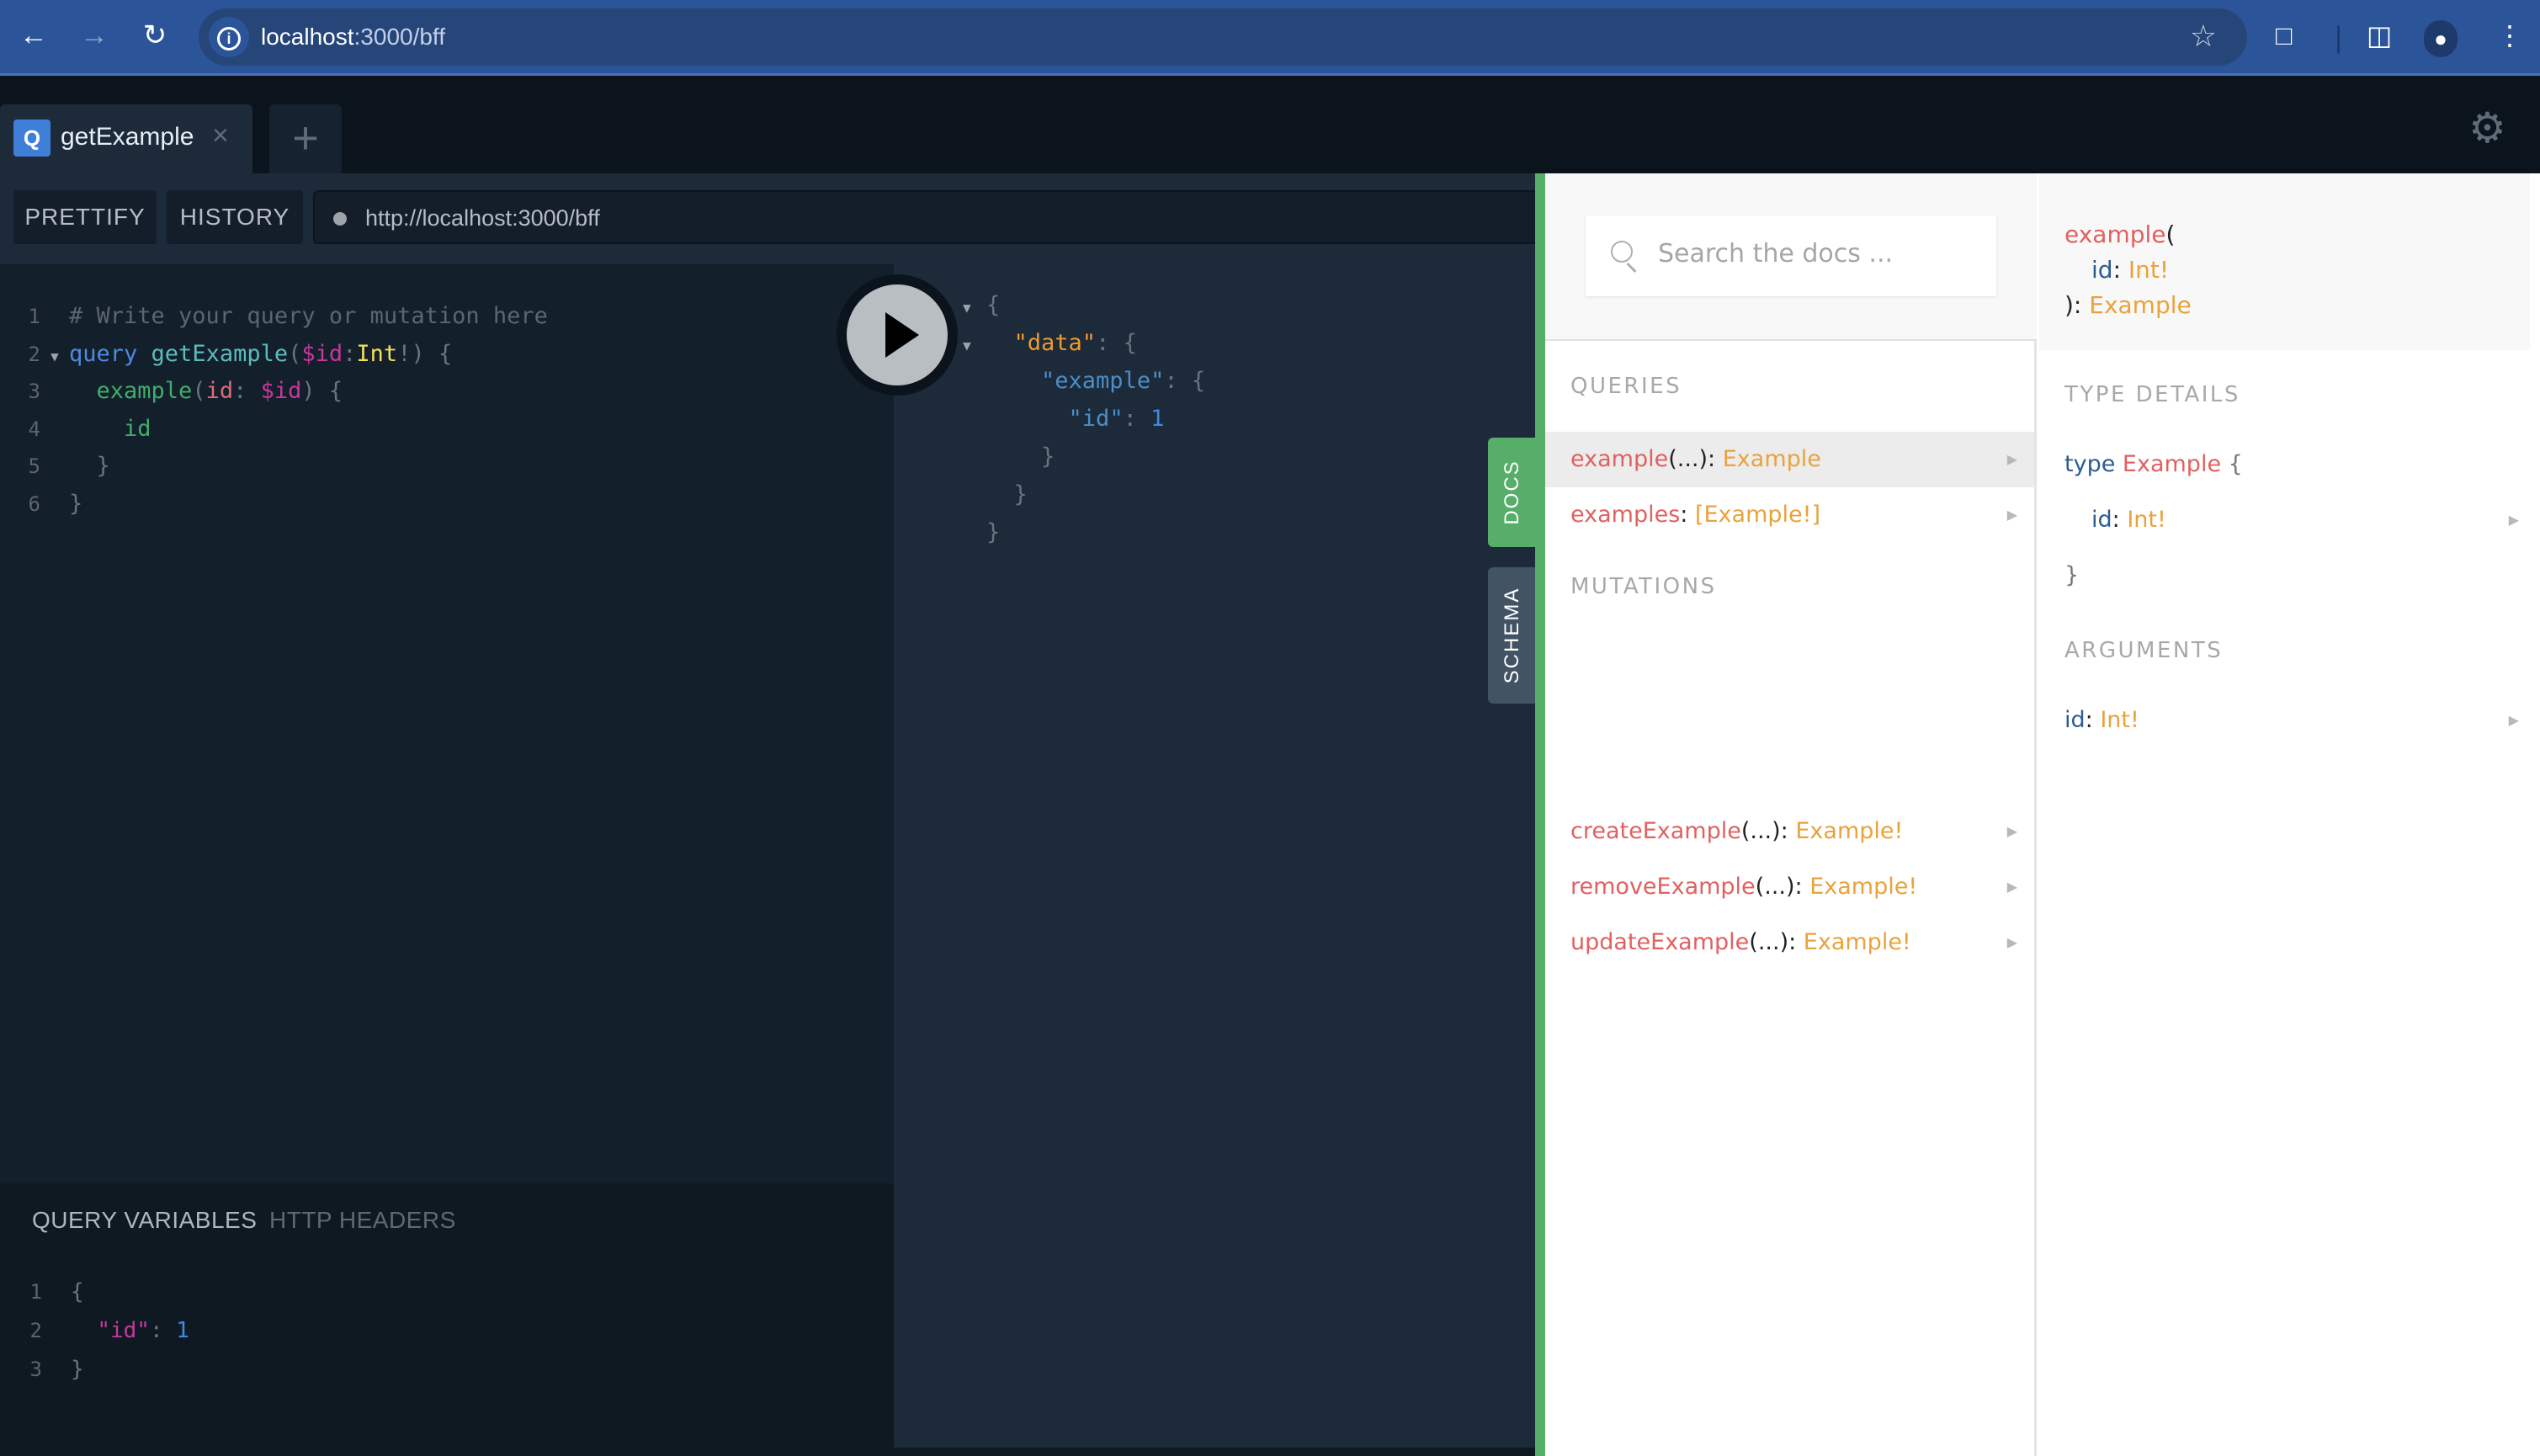 The image size is (2540, 1456). What do you see at coordinates (1223, 37) in the screenshot?
I see `address-bar: i localhost:3000/bff ☆` at bounding box center [1223, 37].